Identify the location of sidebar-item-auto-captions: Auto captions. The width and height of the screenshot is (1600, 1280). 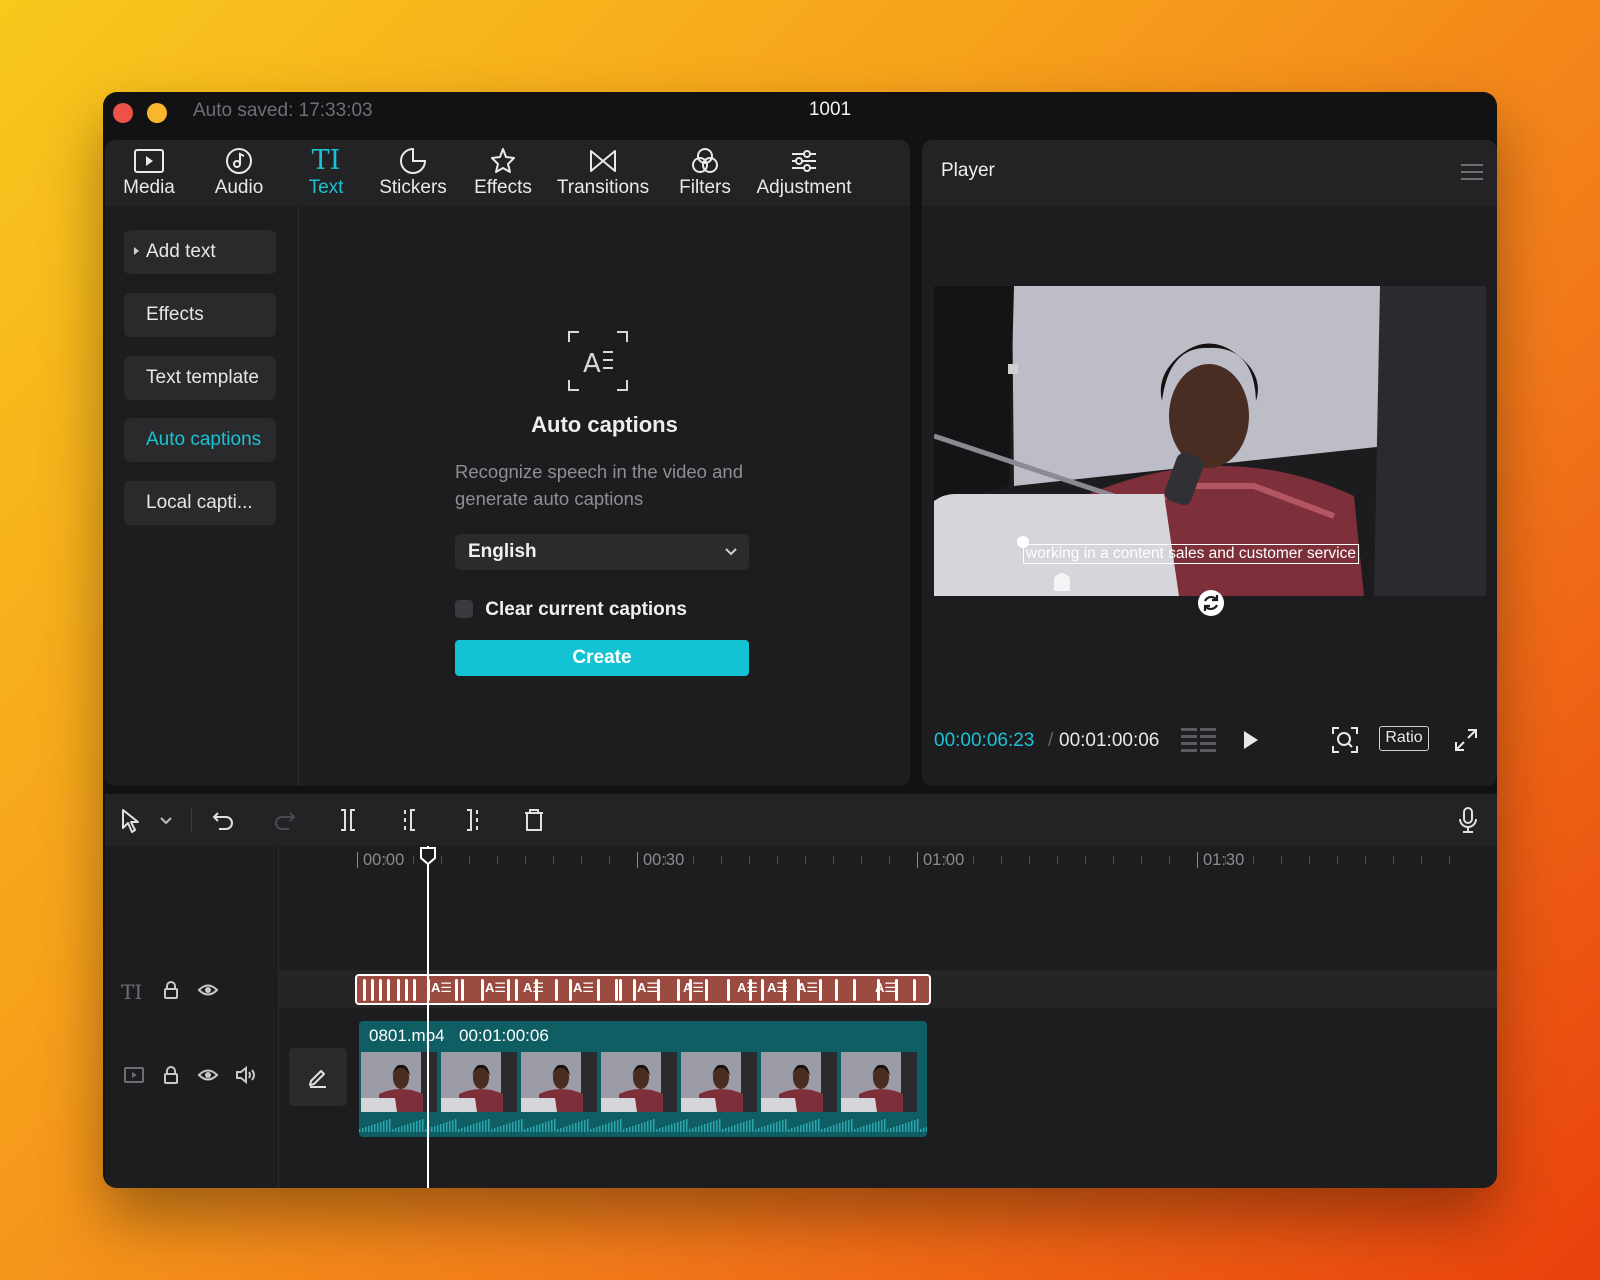
(200, 440).